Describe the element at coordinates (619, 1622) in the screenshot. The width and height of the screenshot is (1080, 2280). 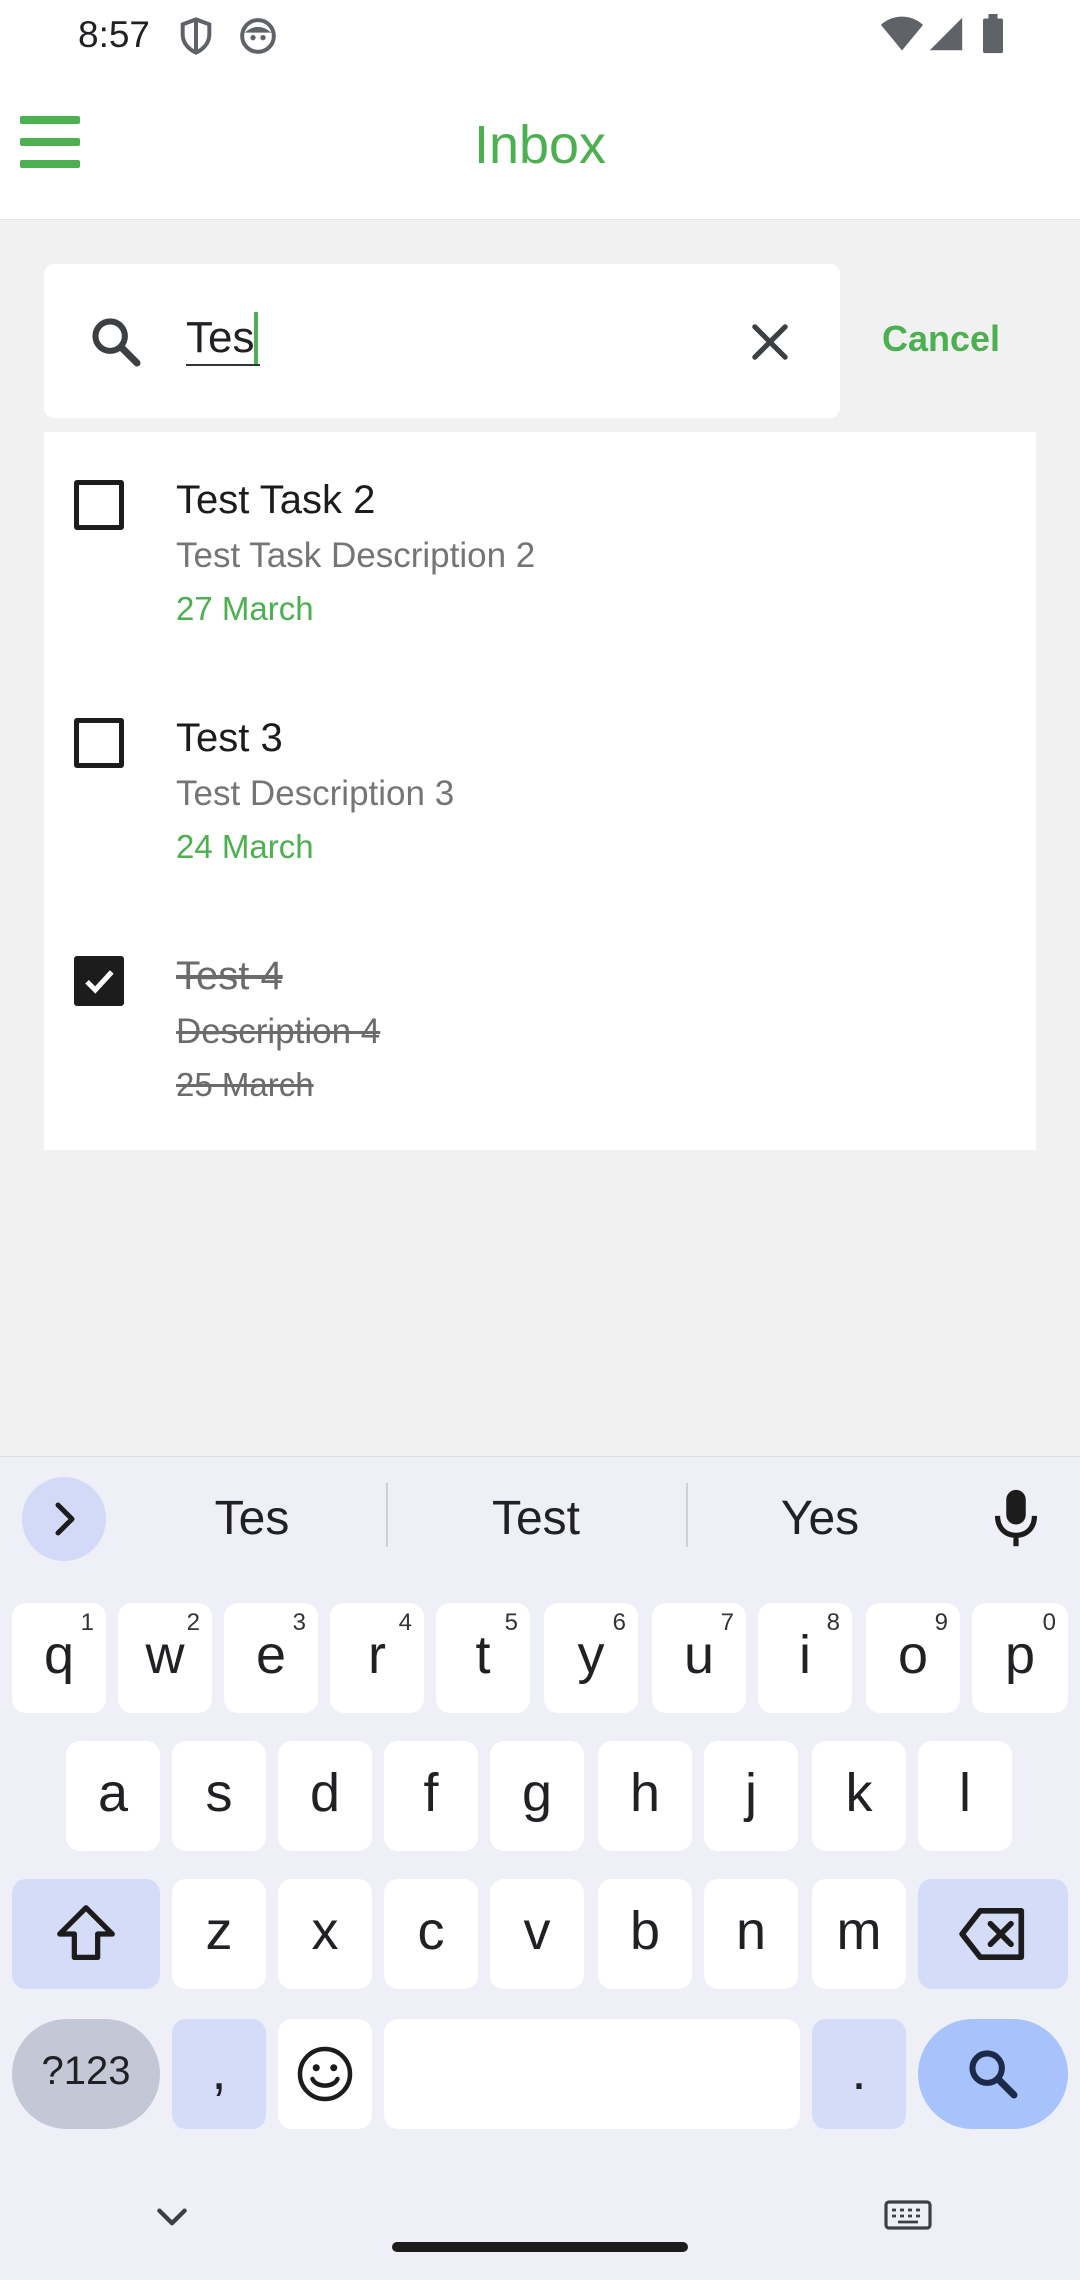
I see `key-hint: 6` at that location.